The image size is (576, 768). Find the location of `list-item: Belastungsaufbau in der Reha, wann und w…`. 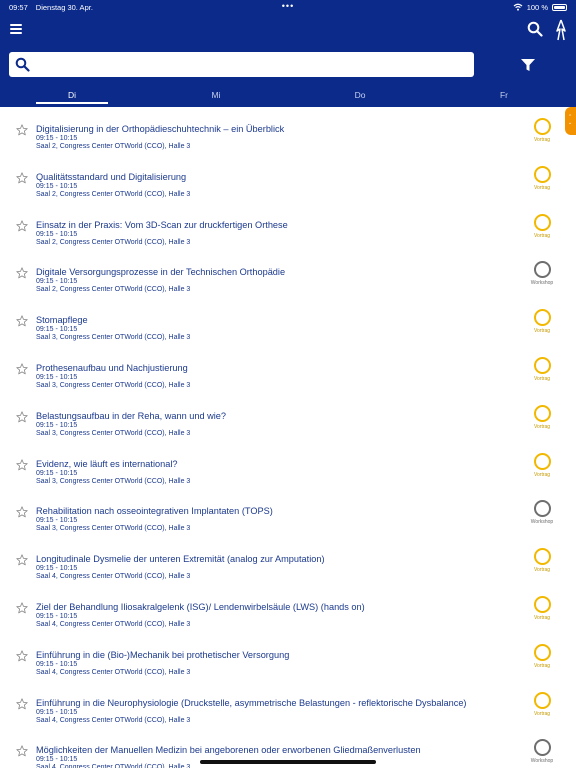

list-item: Belastungsaufbau in der Reha, wann und w… is located at coordinates (288, 418).